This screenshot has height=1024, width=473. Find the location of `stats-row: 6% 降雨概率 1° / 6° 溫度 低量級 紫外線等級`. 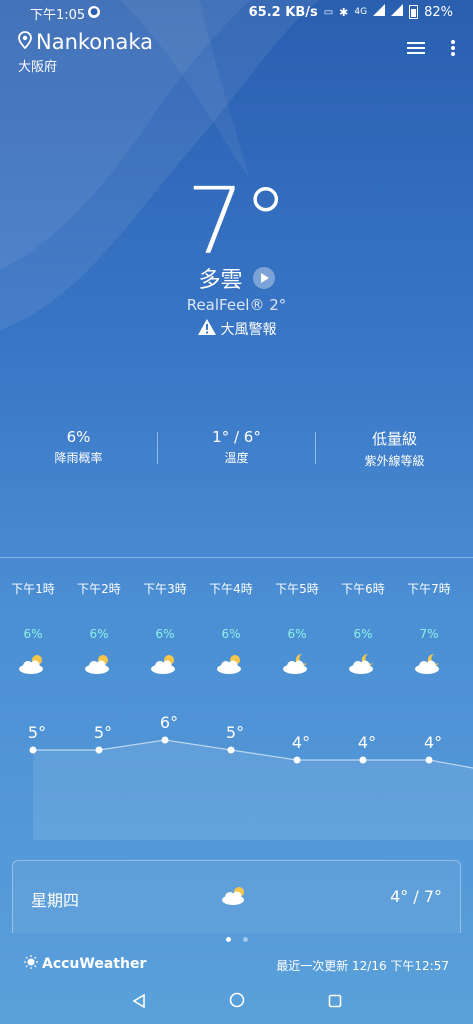

stats-row: 6% 降雨概率 1° / 6° 溫度 低量級 紫外線等級 is located at coordinates (236, 448).